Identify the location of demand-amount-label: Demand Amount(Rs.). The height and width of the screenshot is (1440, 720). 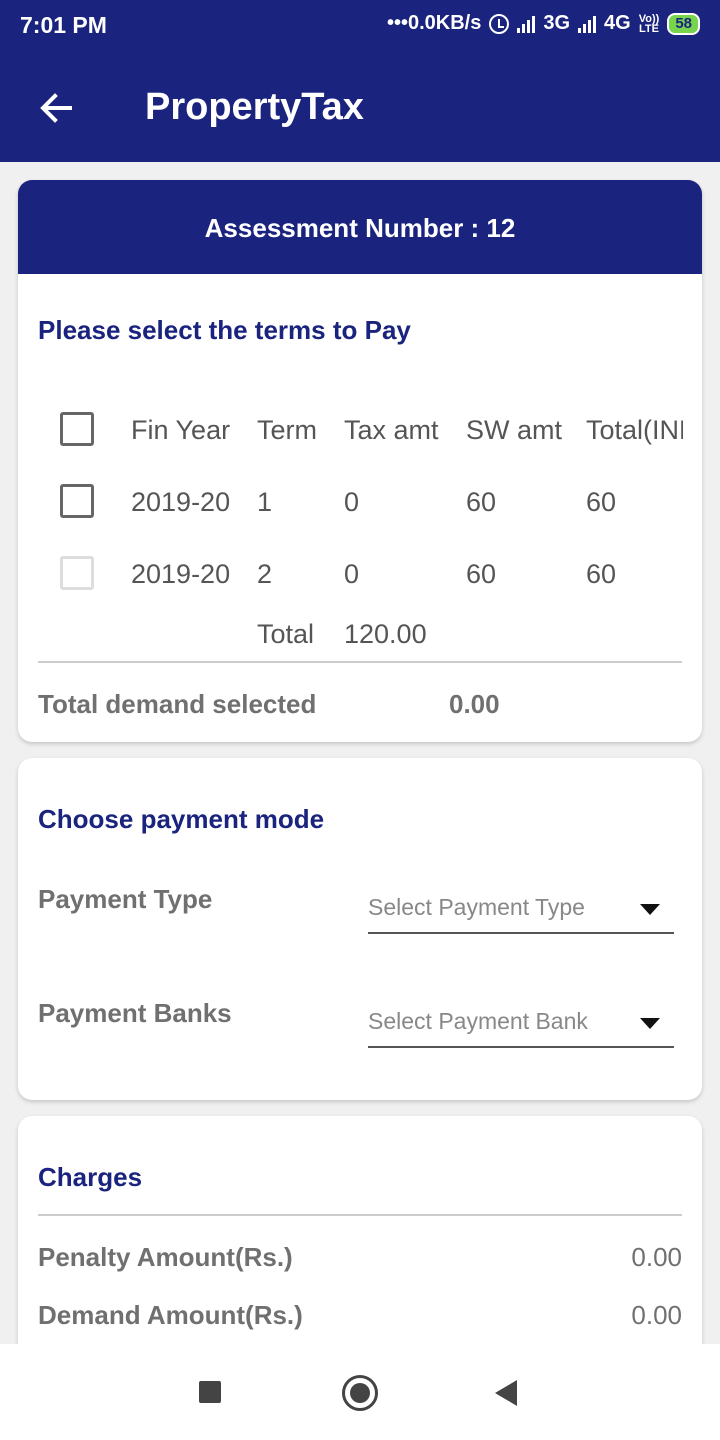
(170, 1315).